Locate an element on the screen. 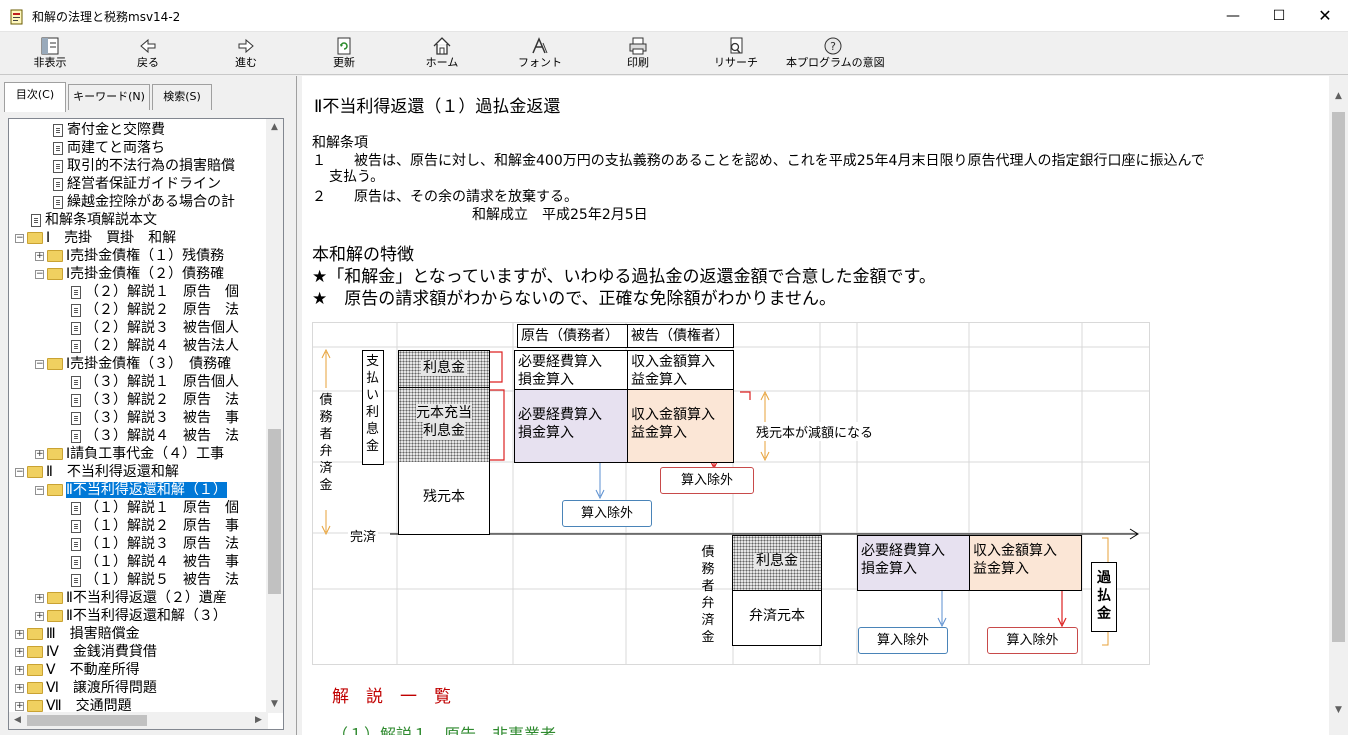 The height and width of the screenshot is (735, 1348). tree-item: （３）解説１ 原告個人 is located at coordinates (155, 382).